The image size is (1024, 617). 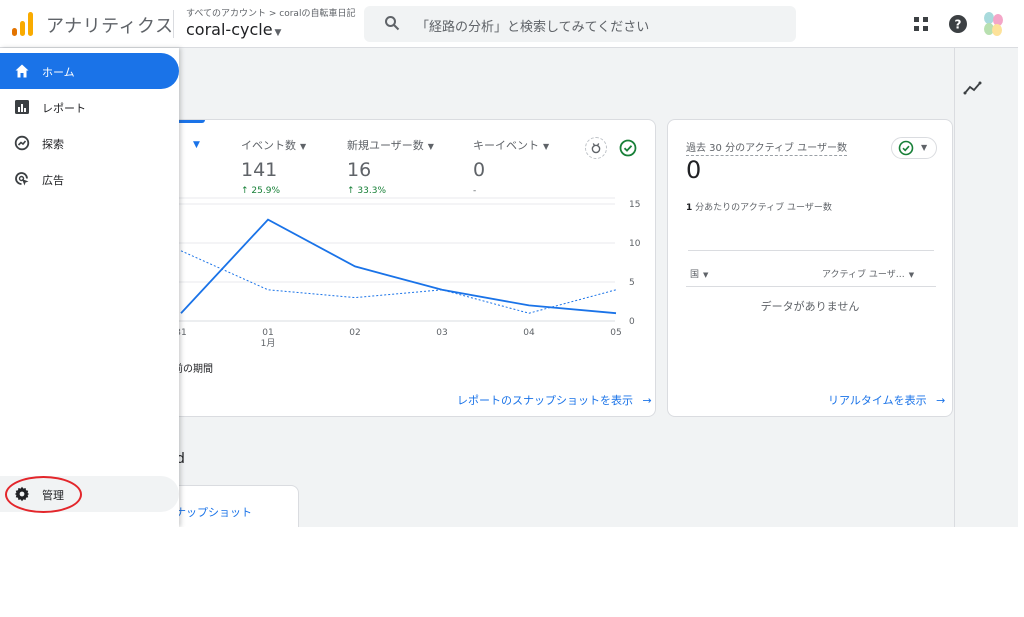 I want to click on sidebar-item-admin: 管理, so click(x=89, y=494).